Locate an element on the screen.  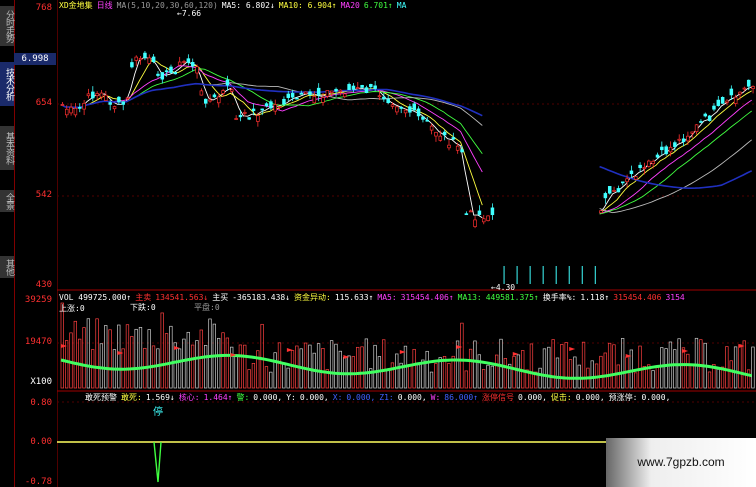
price-header-item: XD金地集 is located at coordinates (76, 5).